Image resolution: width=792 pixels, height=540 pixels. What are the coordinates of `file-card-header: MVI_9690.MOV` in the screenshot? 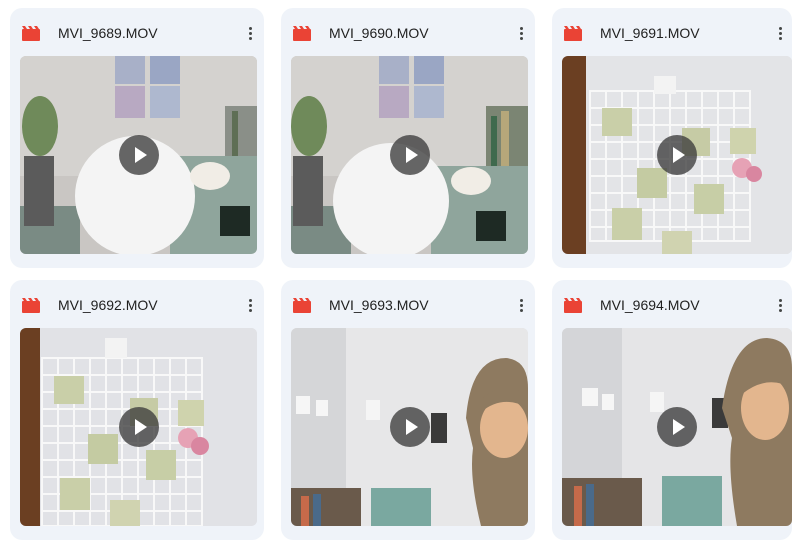 It's located at (408, 32).